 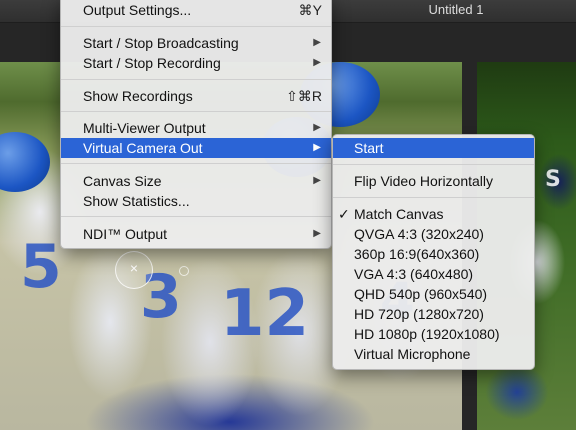 I want to click on menu-item-multi-viewer-output: Multi-Viewer Output ▶, so click(x=196, y=128).